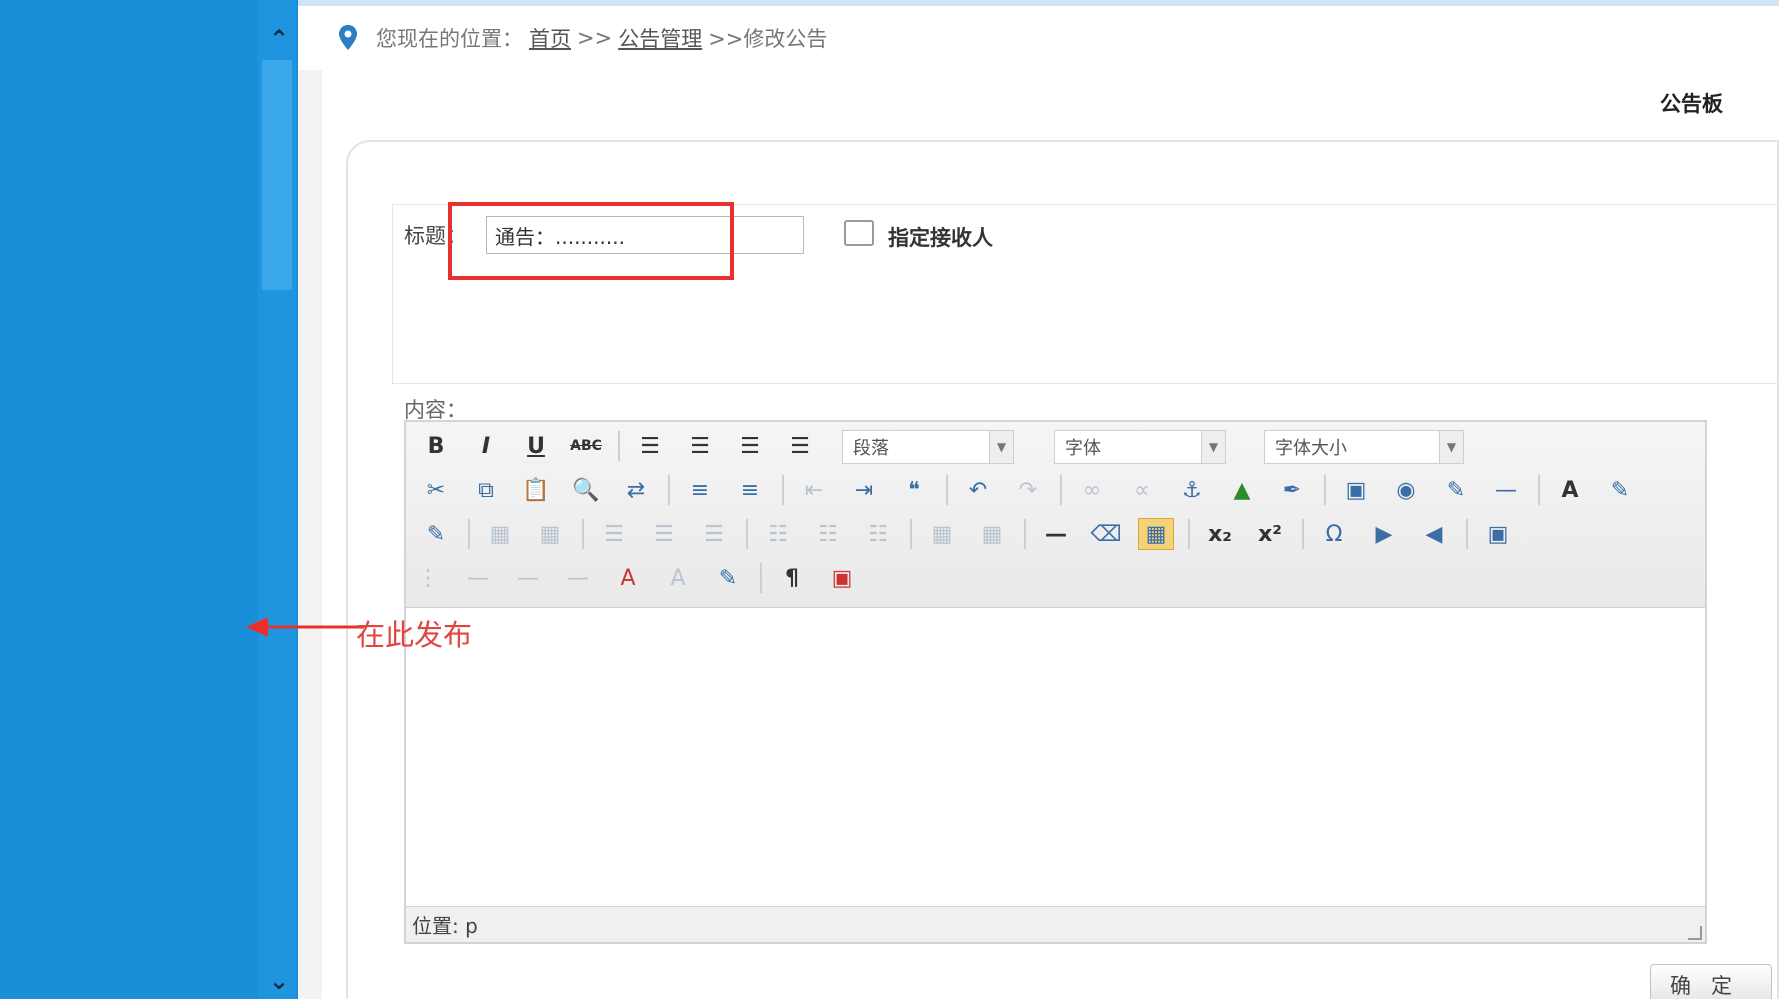 The height and width of the screenshot is (999, 1779). What do you see at coordinates (614, 534) in the screenshot?
I see `insert-row-before-icon: ☰` at bounding box center [614, 534].